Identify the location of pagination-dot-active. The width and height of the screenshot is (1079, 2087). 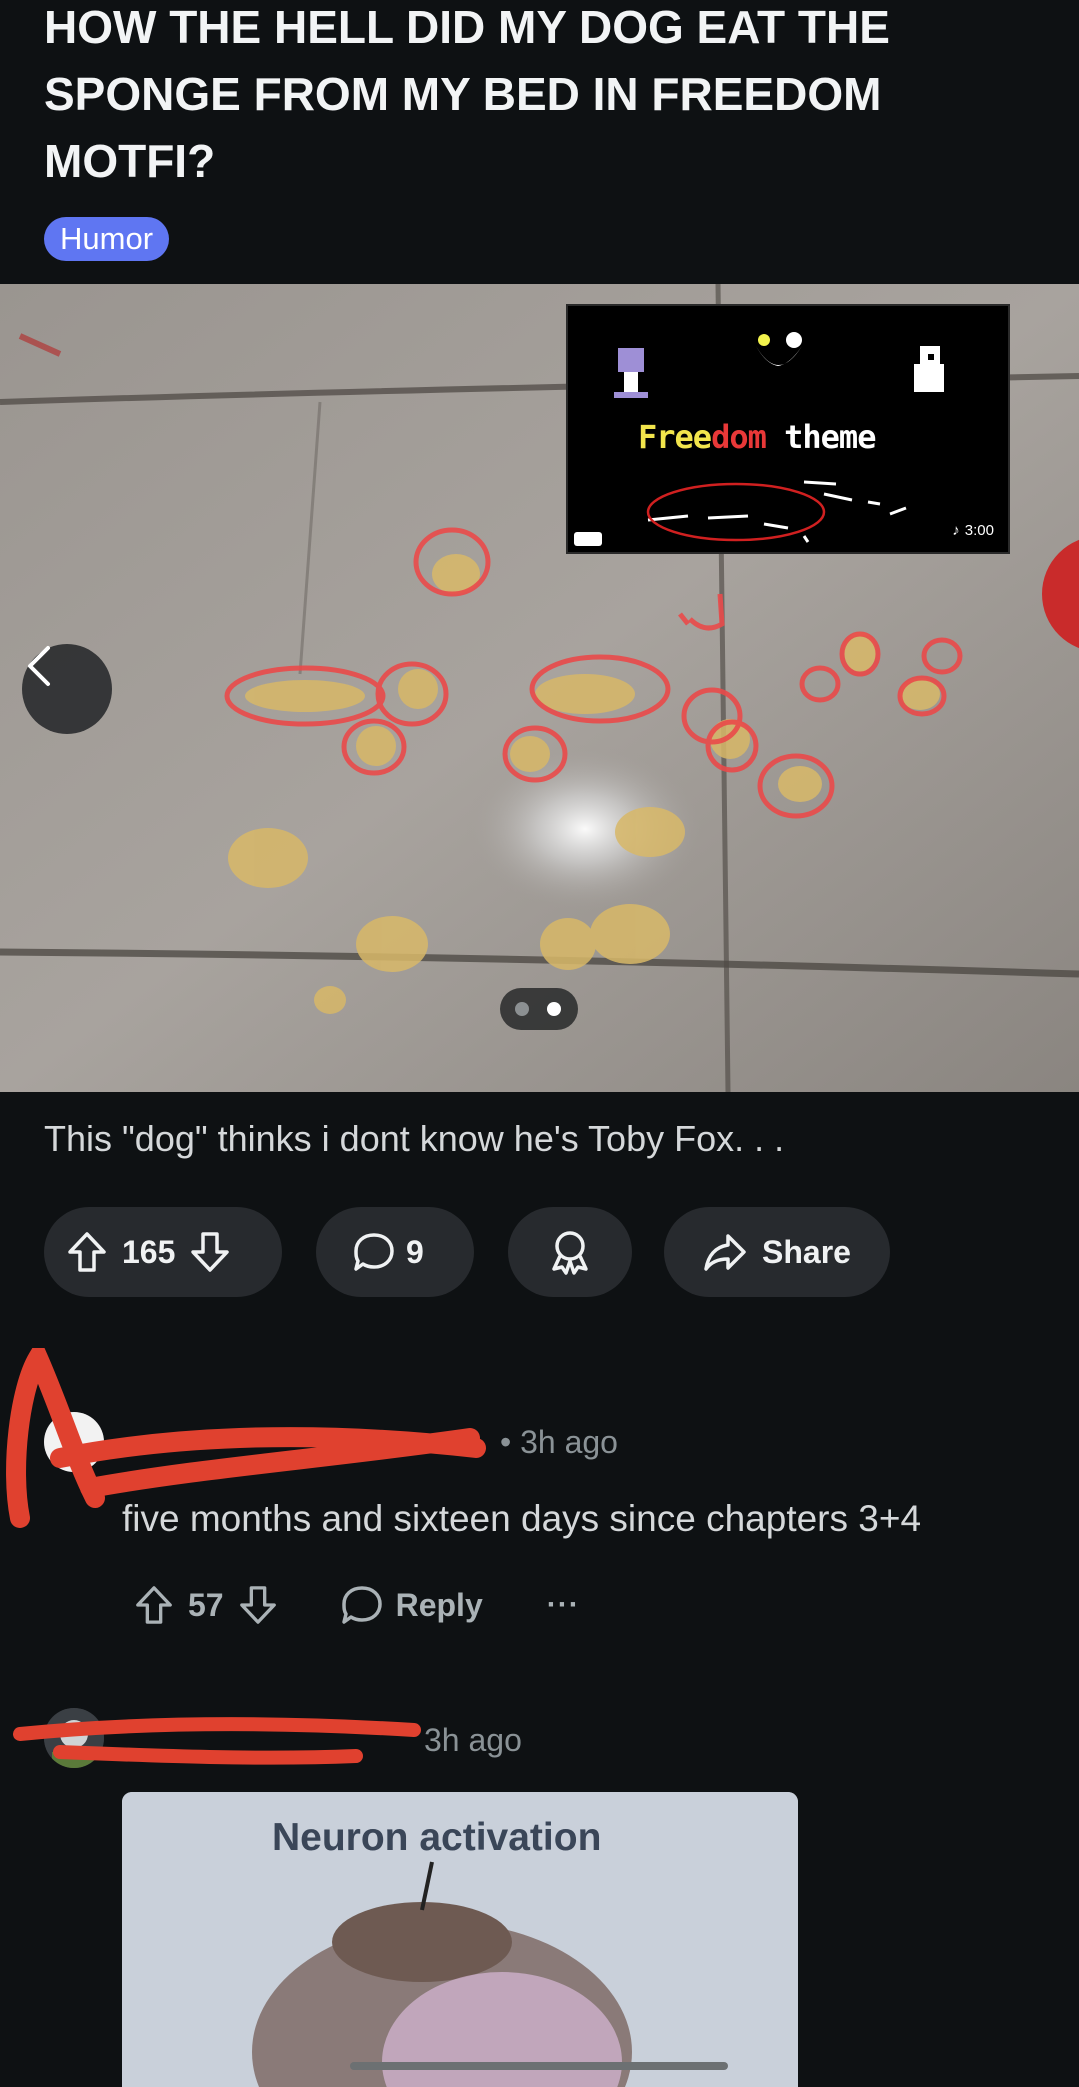
(554, 1009).